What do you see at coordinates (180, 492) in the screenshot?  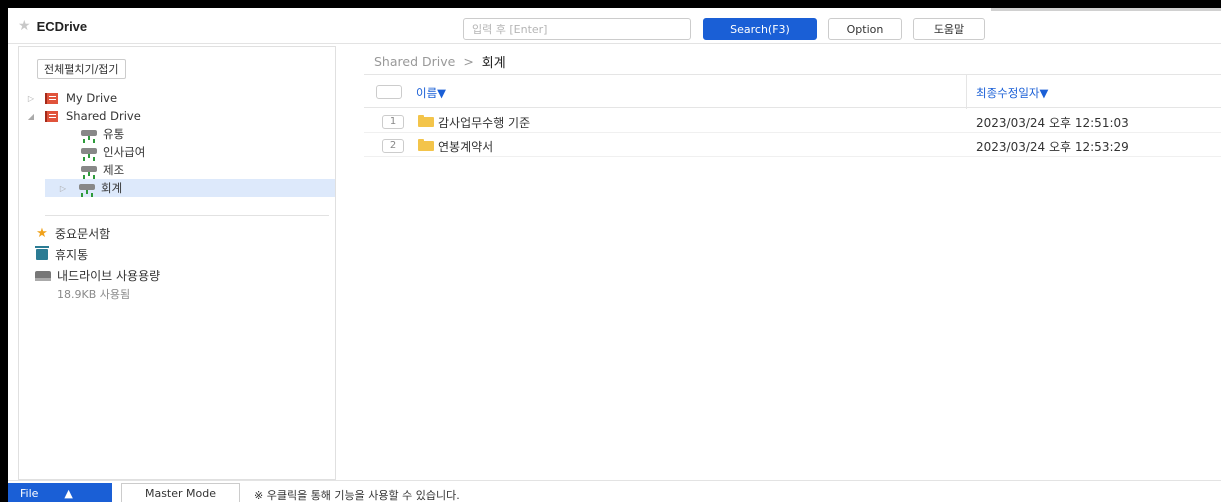 I see `master-mode-button: Master Mode` at bounding box center [180, 492].